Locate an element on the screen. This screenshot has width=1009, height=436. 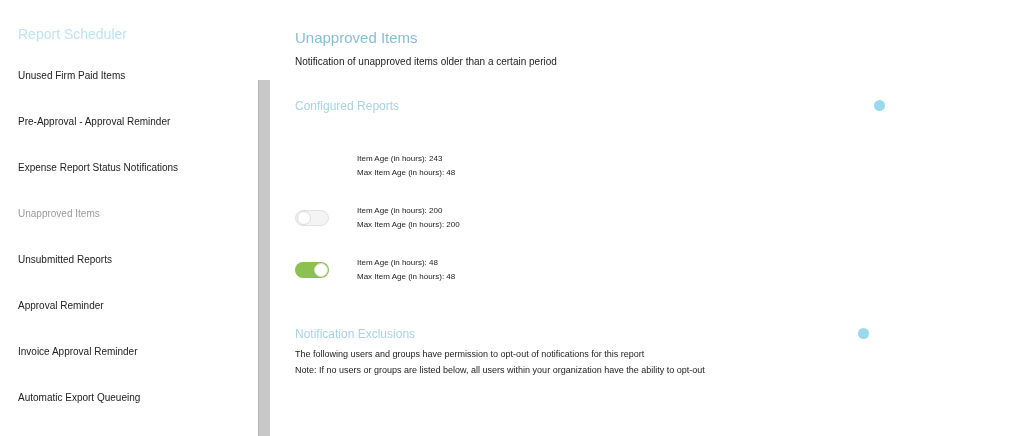
sidebar-item: Unsubmitted Reports is located at coordinates (138, 275).